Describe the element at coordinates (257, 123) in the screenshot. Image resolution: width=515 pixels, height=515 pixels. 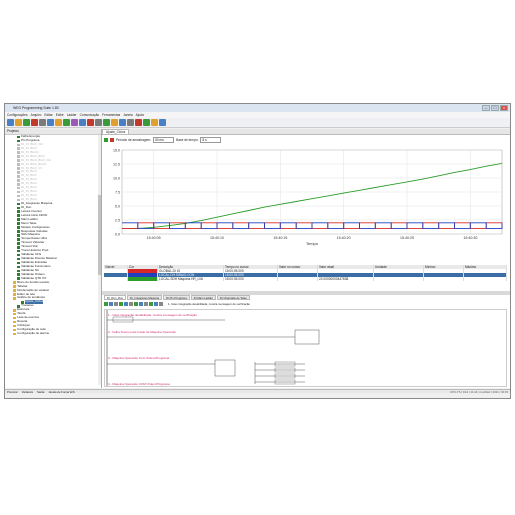
I see `main-toolbar` at that location.